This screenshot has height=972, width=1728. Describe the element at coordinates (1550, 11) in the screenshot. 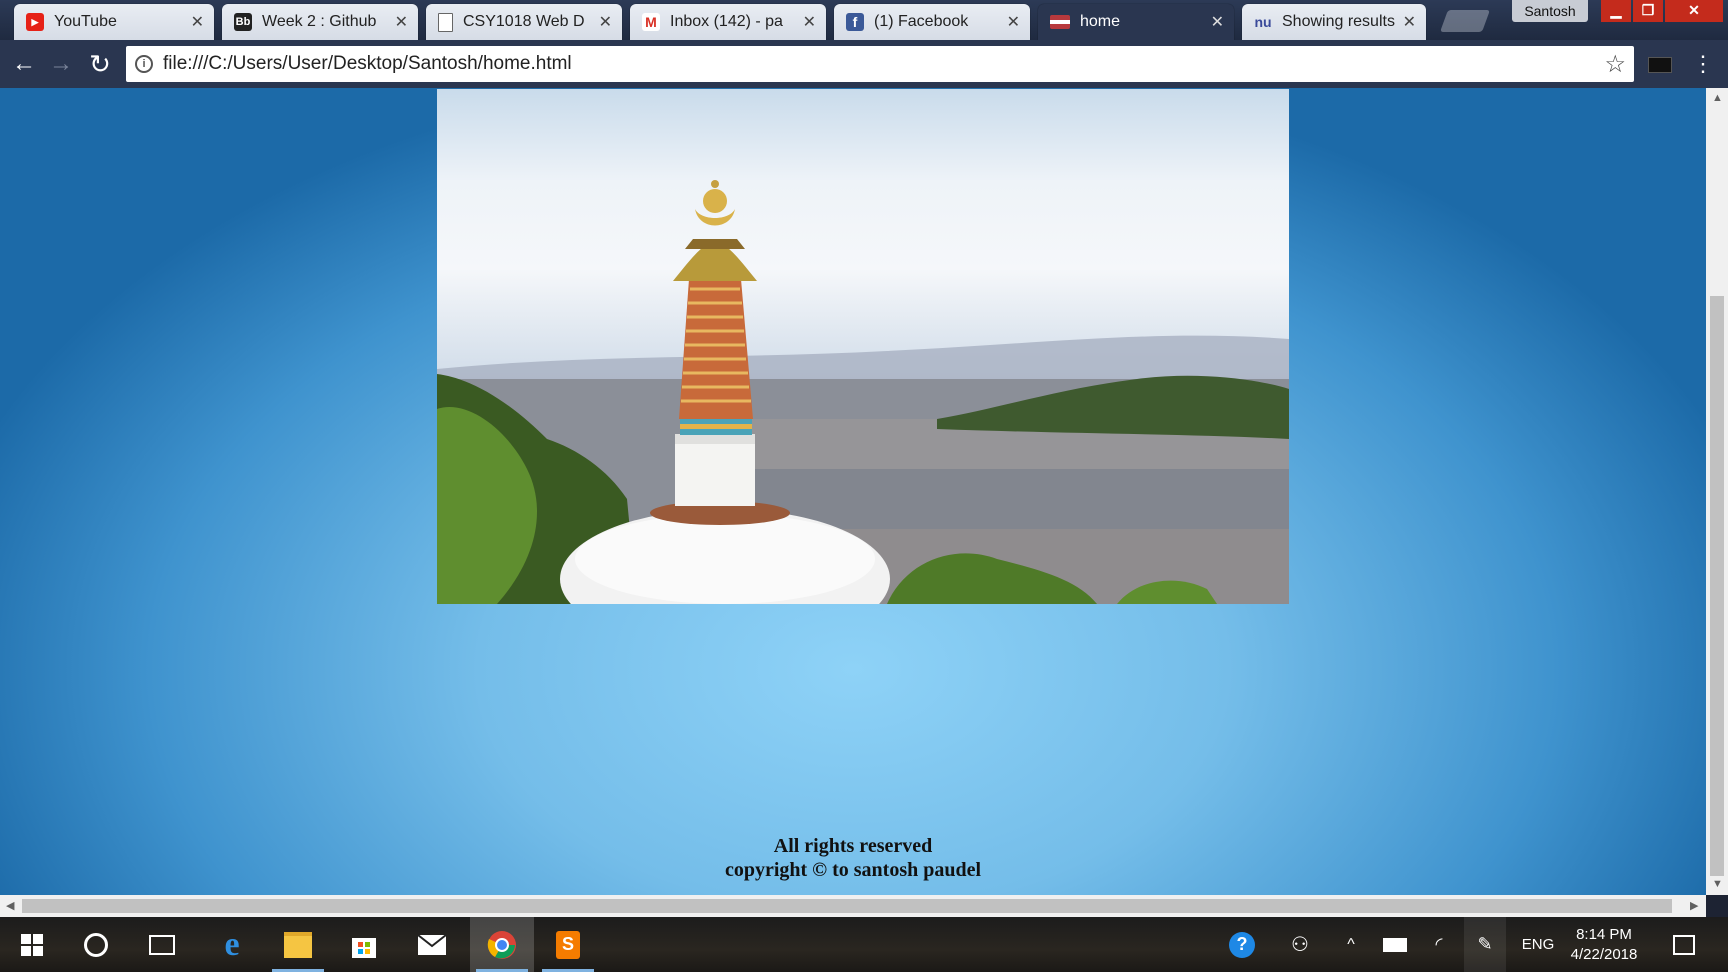

I see `profile-button: Santosh` at that location.